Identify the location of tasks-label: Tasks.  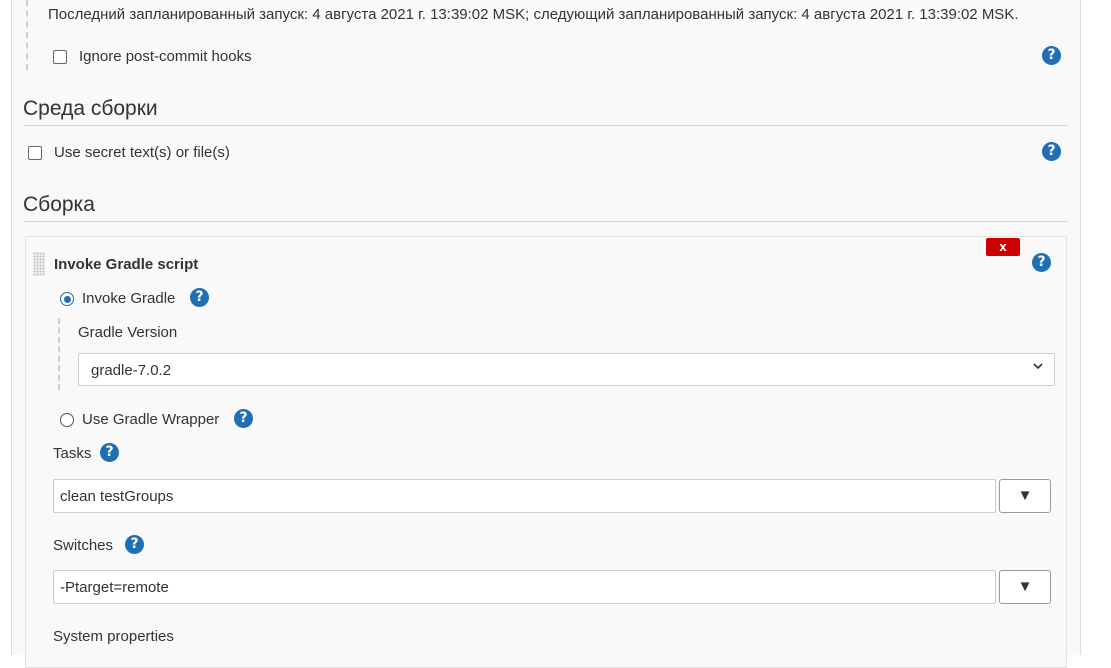
(72, 453).